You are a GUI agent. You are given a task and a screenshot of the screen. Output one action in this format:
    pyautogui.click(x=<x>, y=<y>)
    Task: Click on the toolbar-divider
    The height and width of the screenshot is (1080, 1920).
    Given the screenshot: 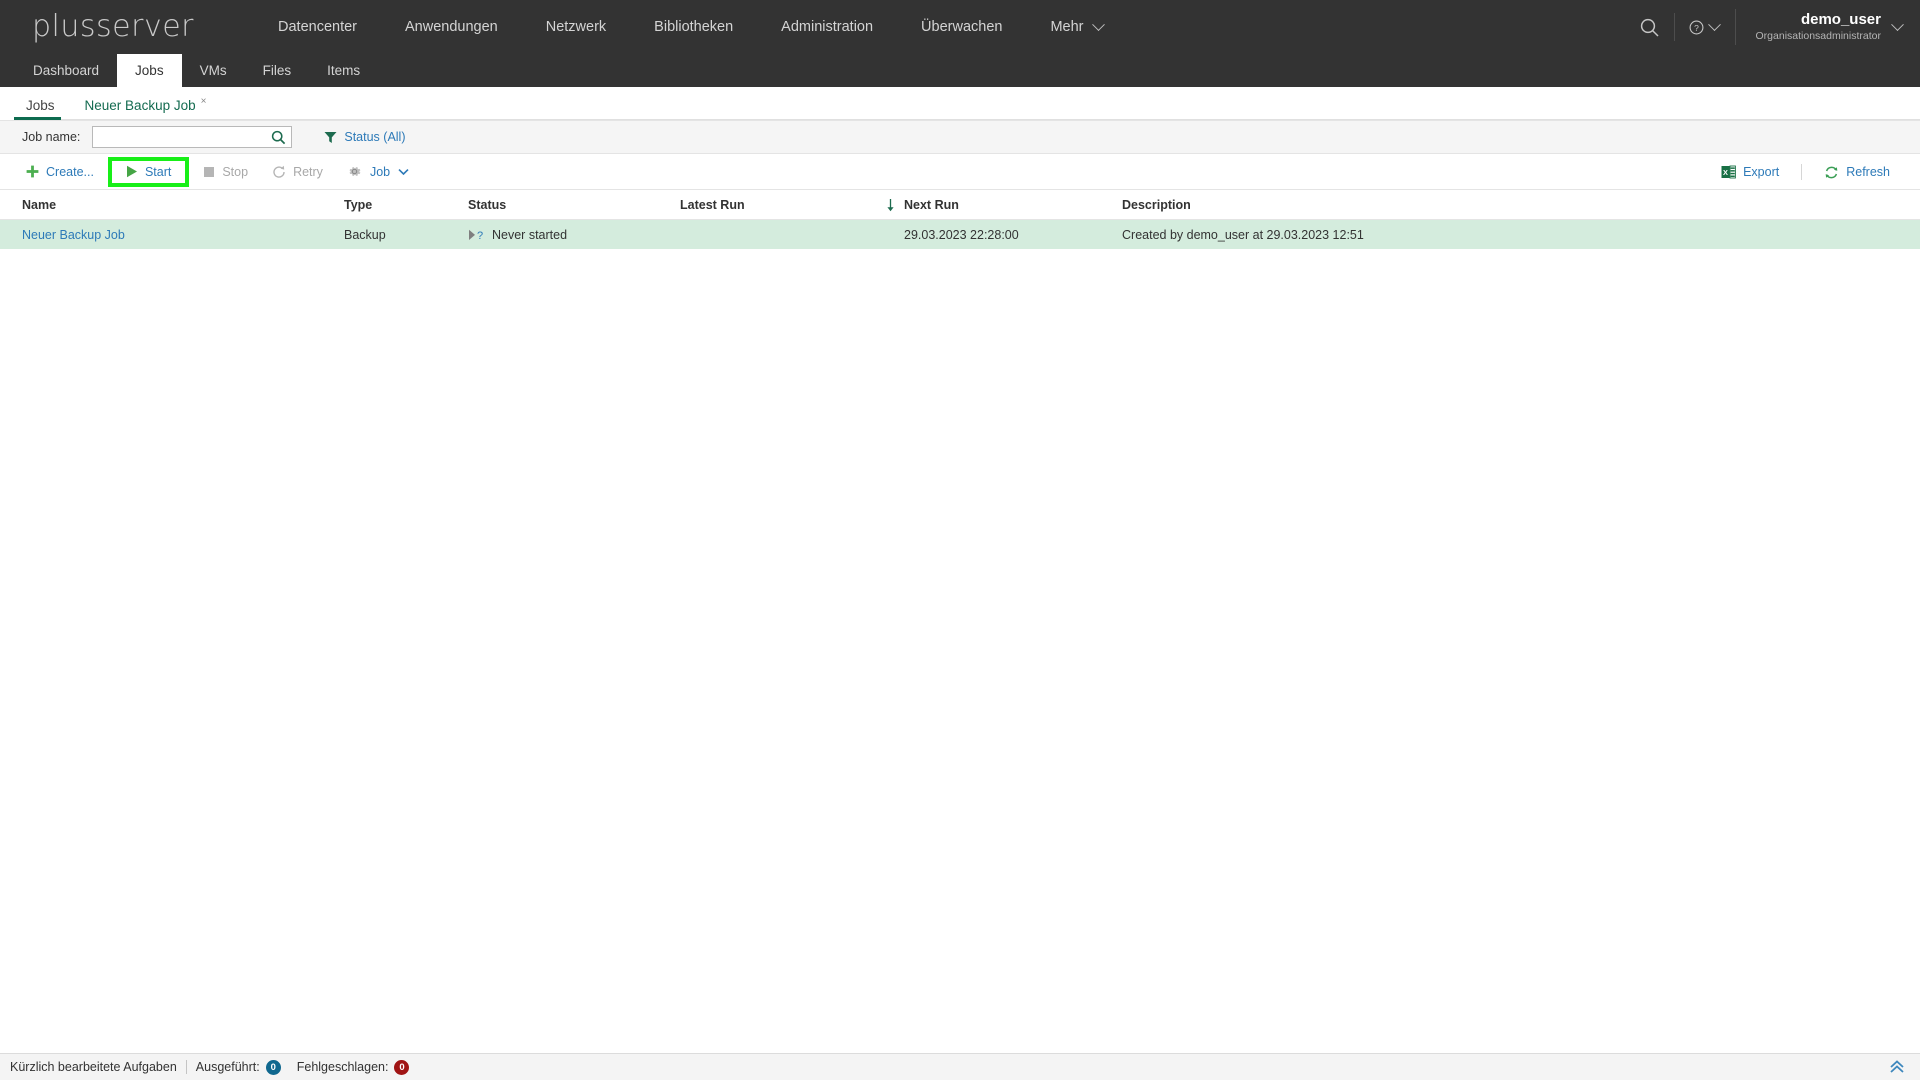 What is the action you would take?
    pyautogui.click(x=1802, y=172)
    